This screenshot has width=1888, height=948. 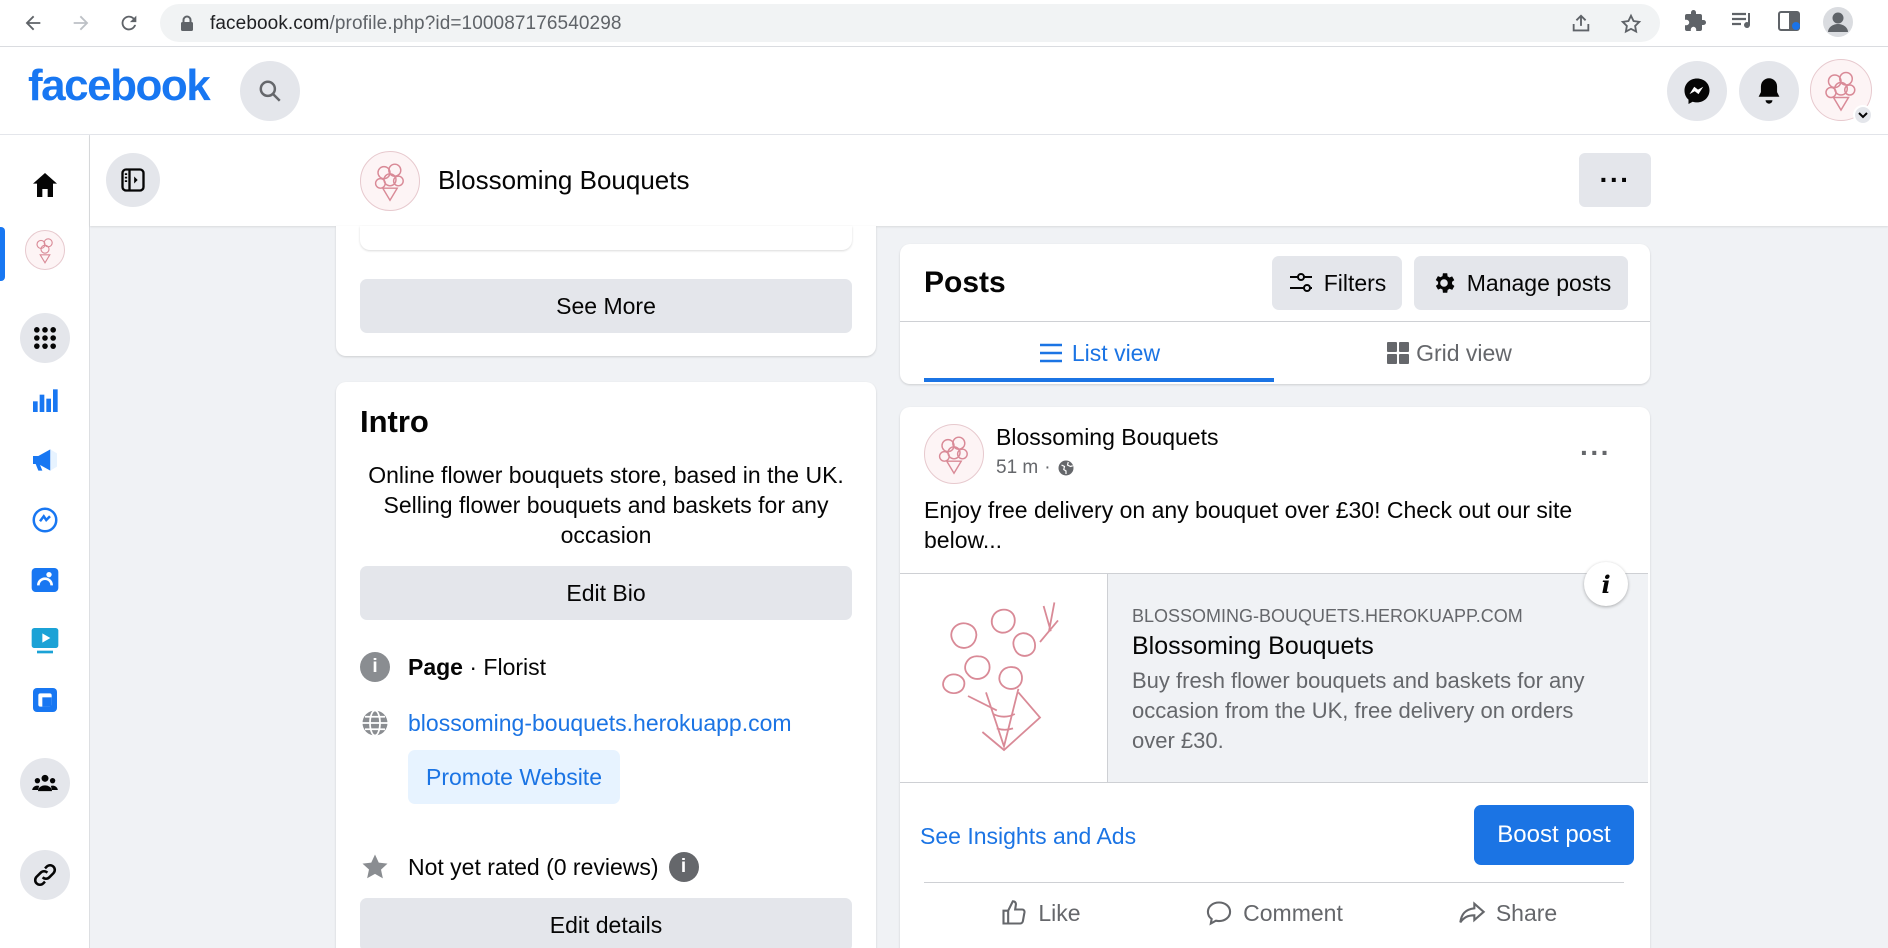 I want to click on manage-posts-button: Manage posts, so click(x=1521, y=283).